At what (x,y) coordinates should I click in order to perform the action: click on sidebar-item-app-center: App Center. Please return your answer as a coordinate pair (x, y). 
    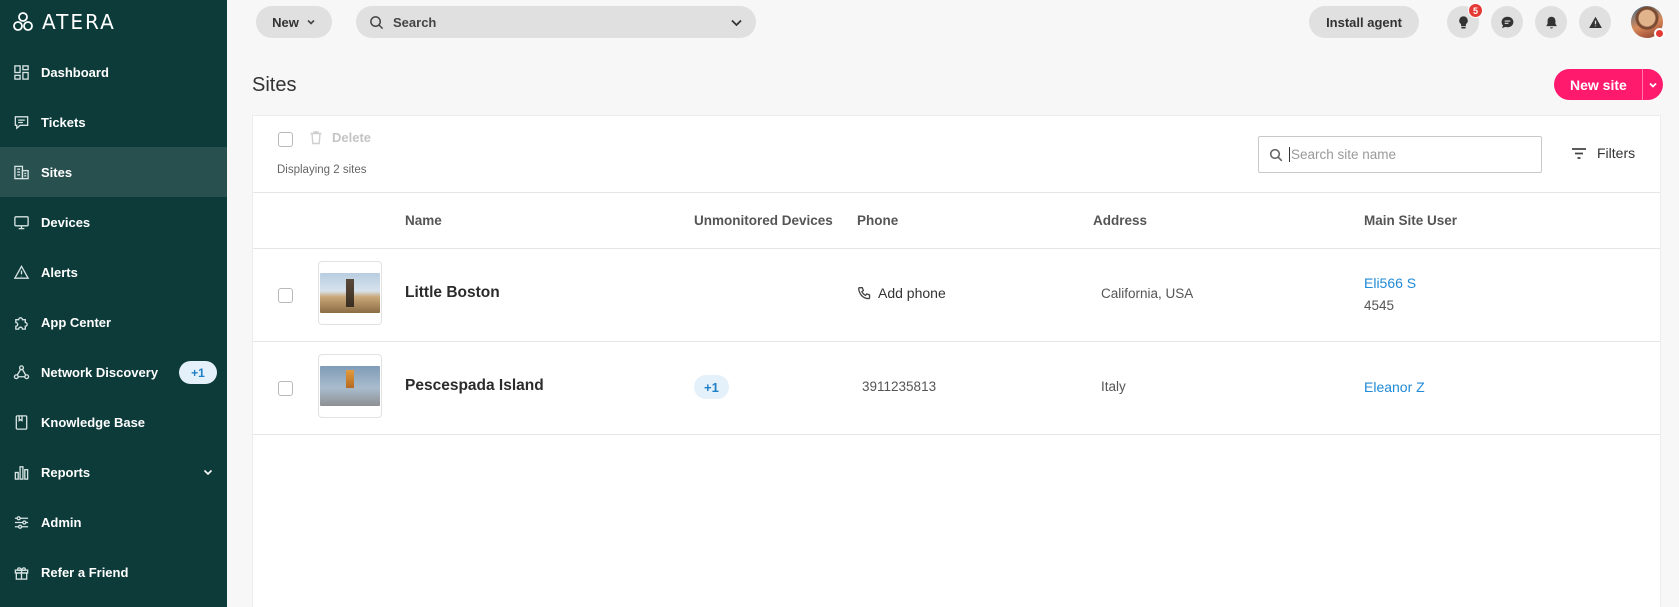
    Looking at the image, I should click on (113, 322).